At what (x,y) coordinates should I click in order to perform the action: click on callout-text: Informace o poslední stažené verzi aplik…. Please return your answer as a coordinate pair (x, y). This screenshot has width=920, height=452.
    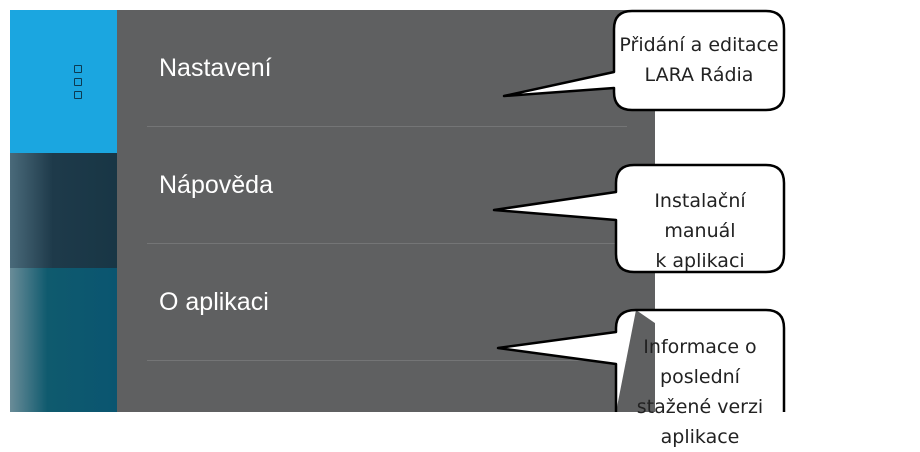
    Looking at the image, I should click on (700, 392).